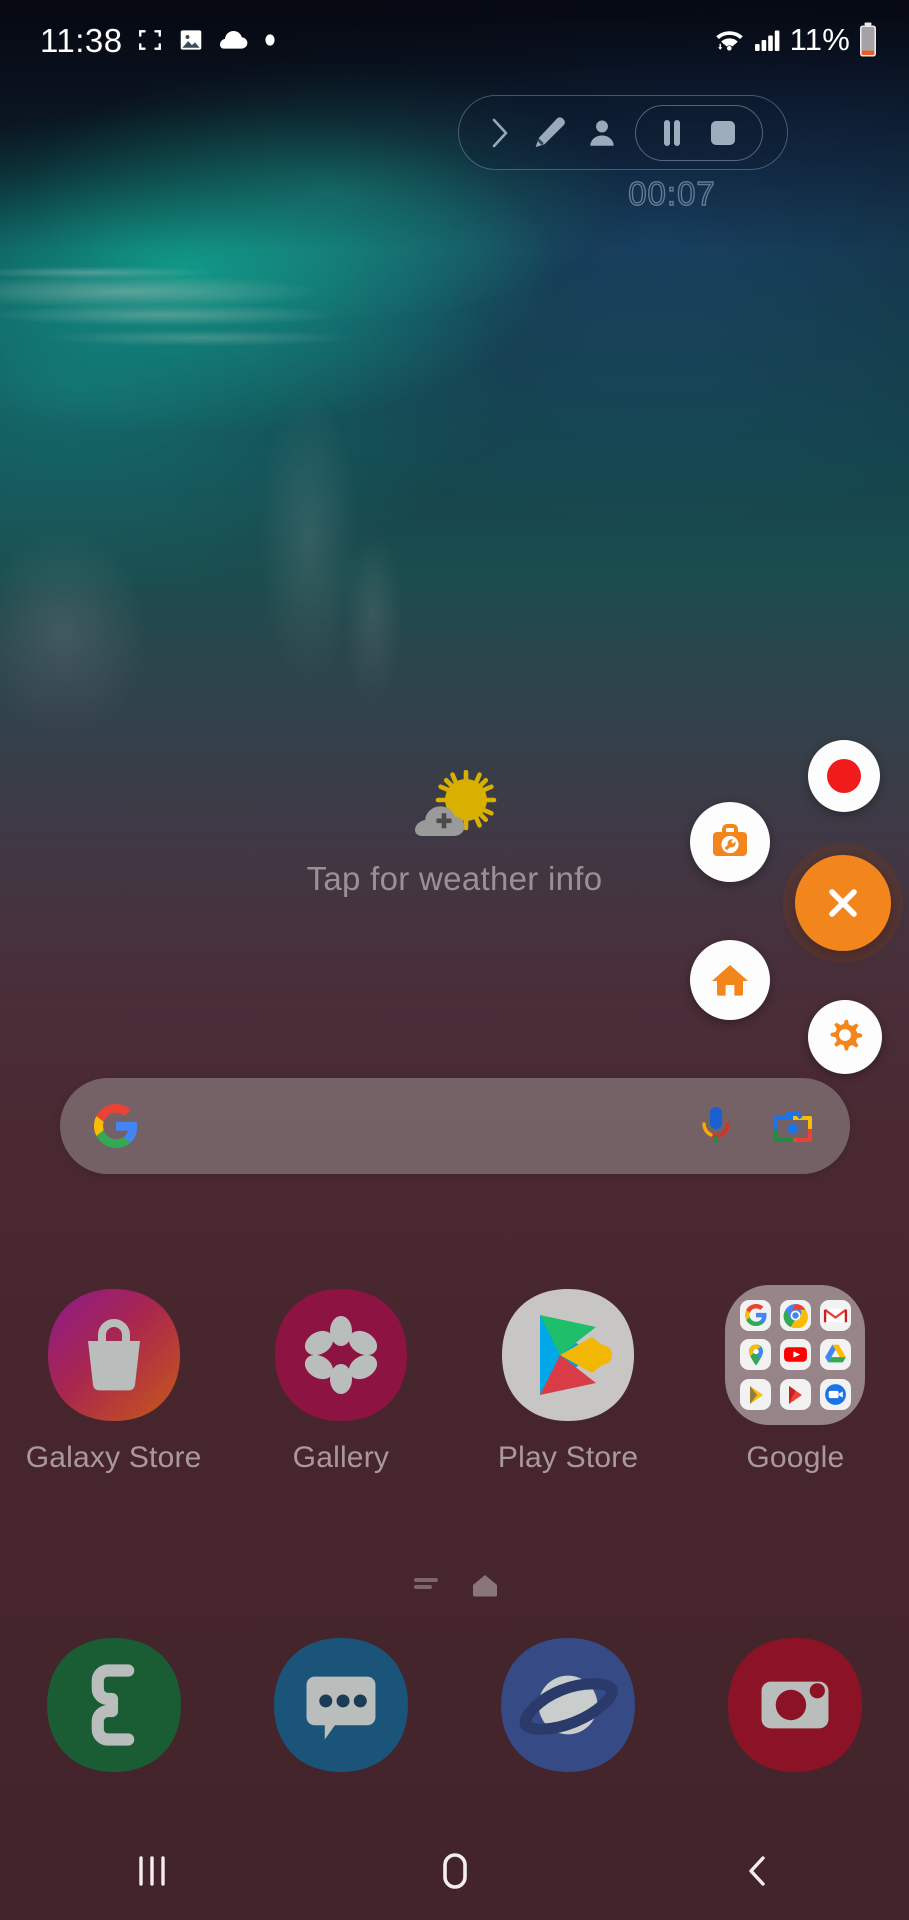 Image resolution: width=909 pixels, height=1920 pixels. What do you see at coordinates (190, 40) in the screenshot?
I see `image-icon` at bounding box center [190, 40].